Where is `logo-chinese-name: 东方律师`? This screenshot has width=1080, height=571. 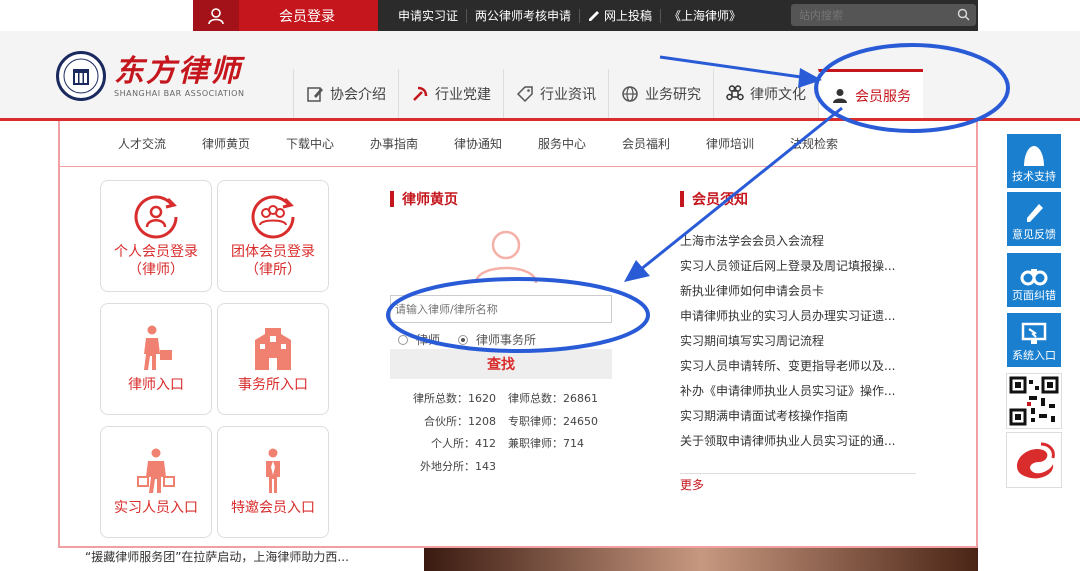
logo-chinese-name: 东方律师 is located at coordinates (178, 71).